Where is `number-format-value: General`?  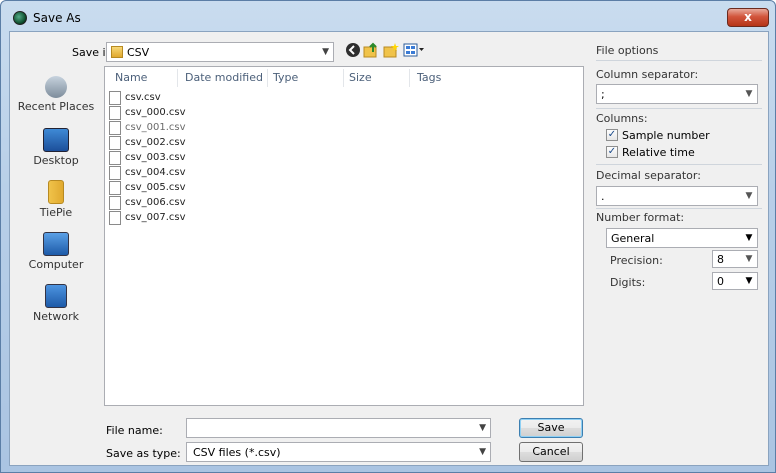 number-format-value: General is located at coordinates (633, 238).